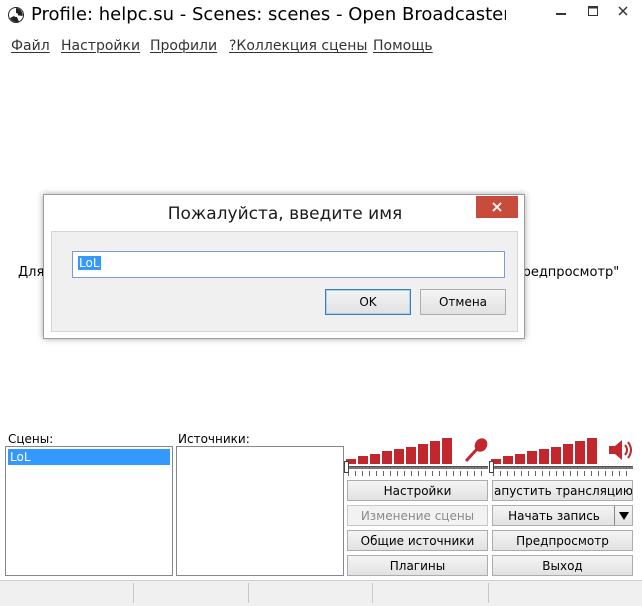 This screenshot has height=606, width=642. What do you see at coordinates (562, 565) in the screenshot?
I see `exit-button: Выход` at bounding box center [562, 565].